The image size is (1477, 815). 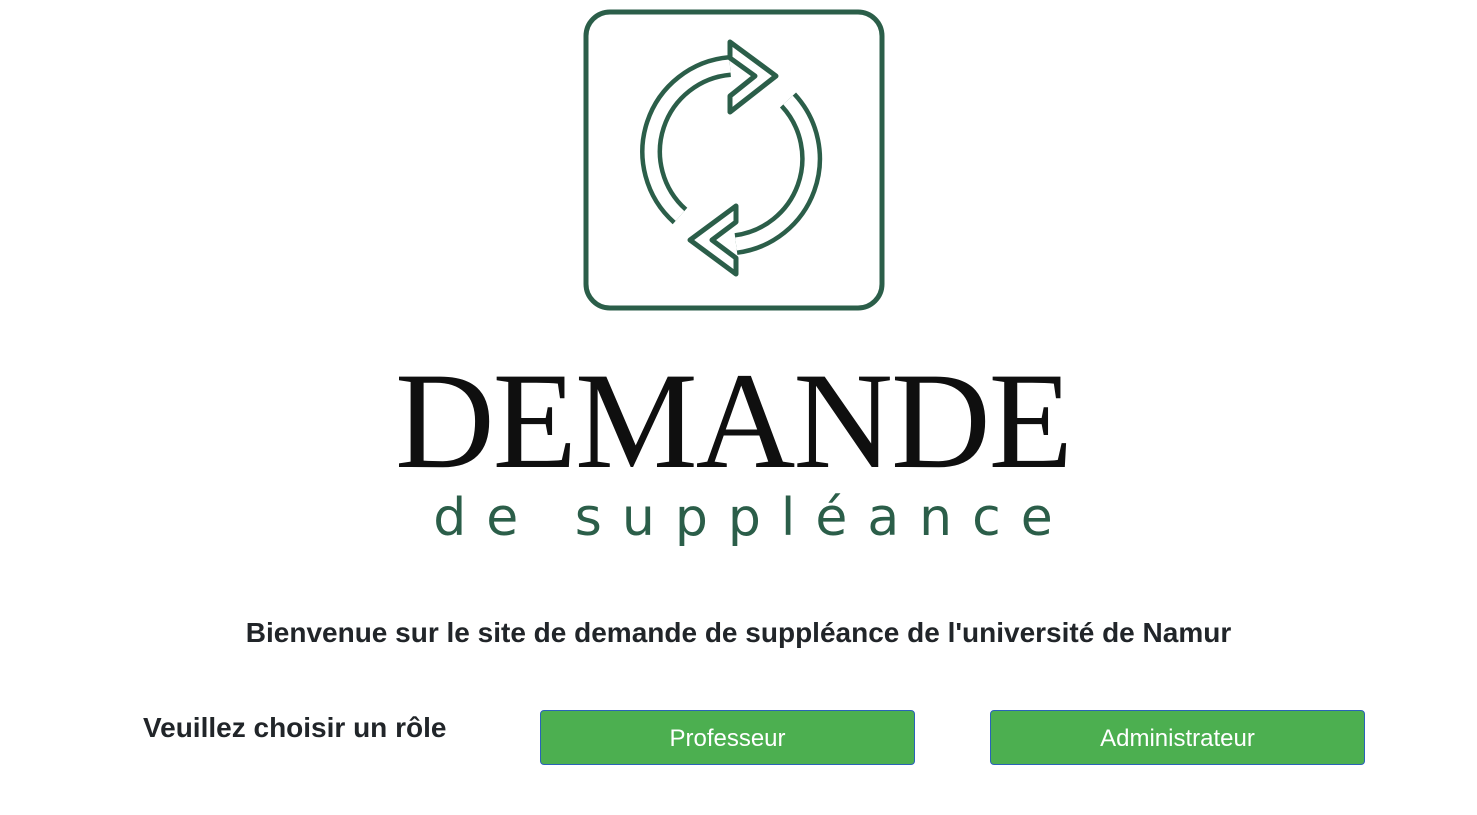 I want to click on refresh-arrows-icon, so click(x=734, y=160).